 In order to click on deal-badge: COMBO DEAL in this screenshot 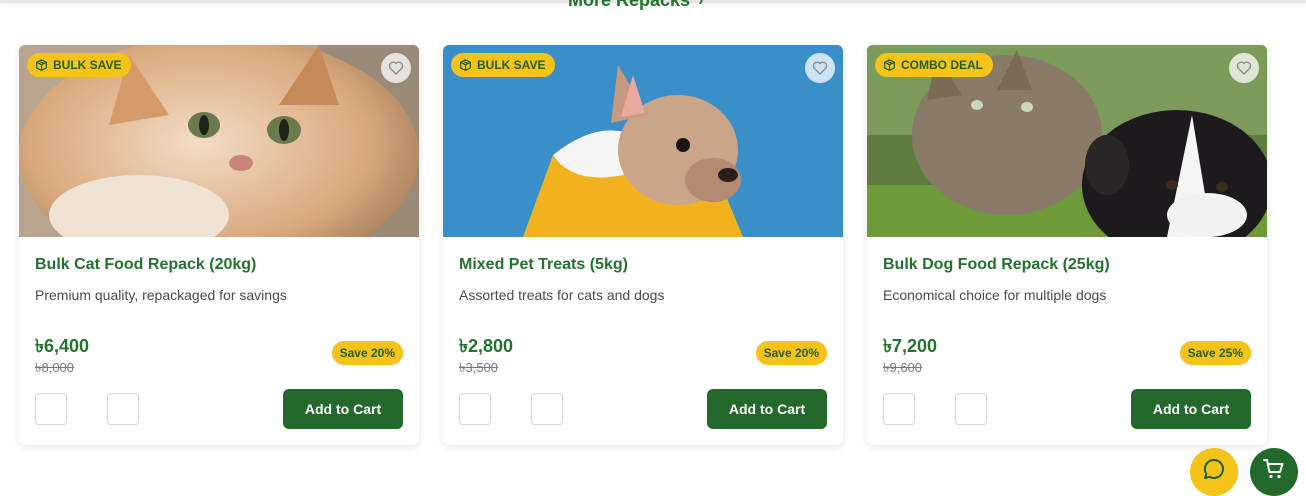, I will do `click(934, 65)`.